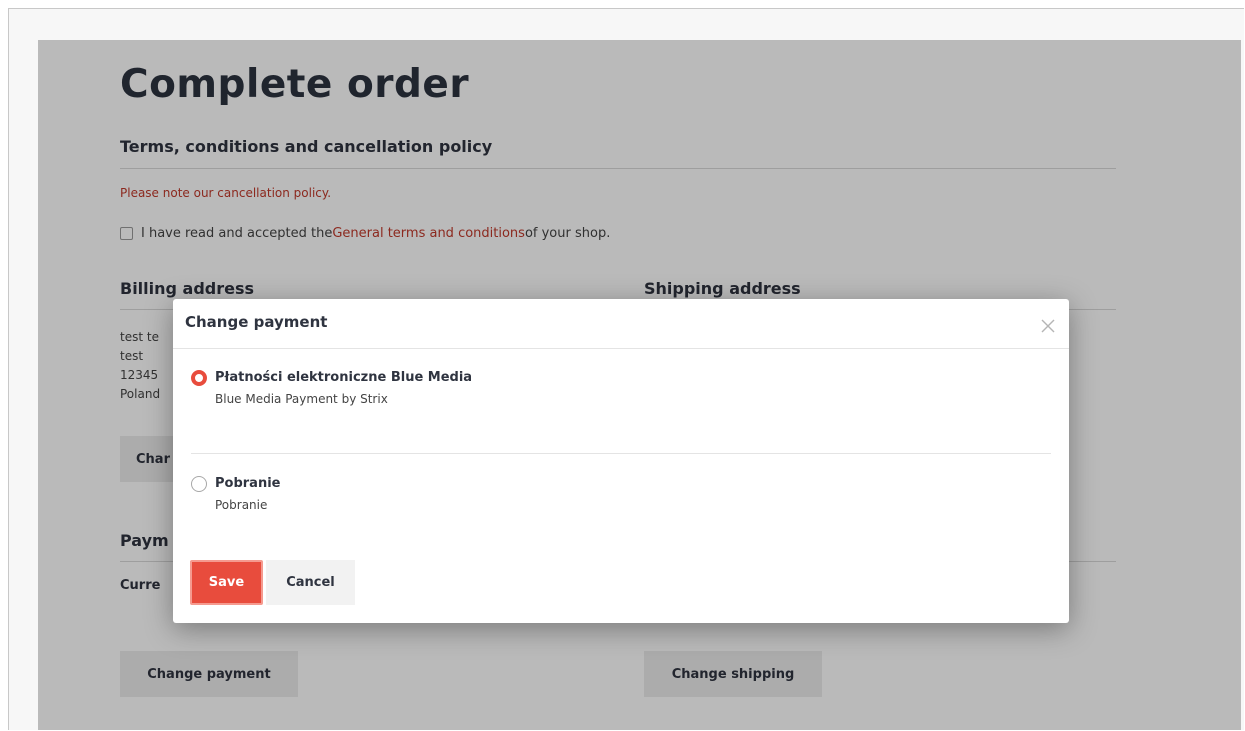 The image size is (1245, 731). I want to click on option-text: Pobranie Pobranie, so click(247, 494).